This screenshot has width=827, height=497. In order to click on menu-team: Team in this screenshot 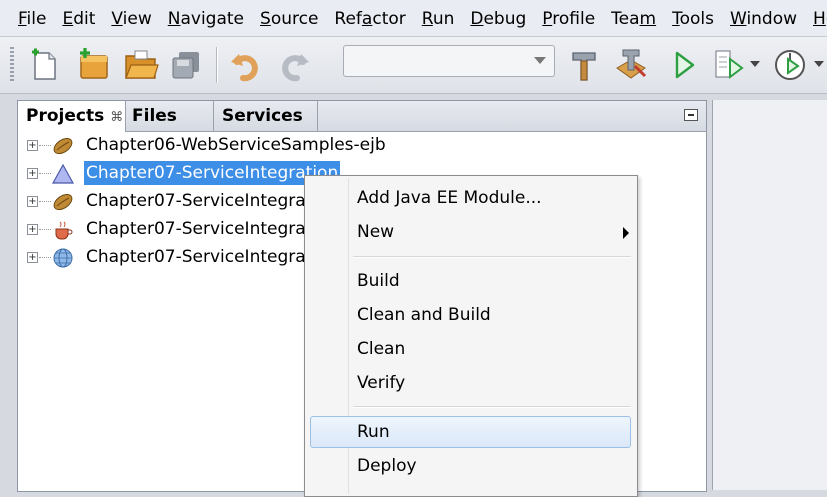, I will do `click(631, 18)`.